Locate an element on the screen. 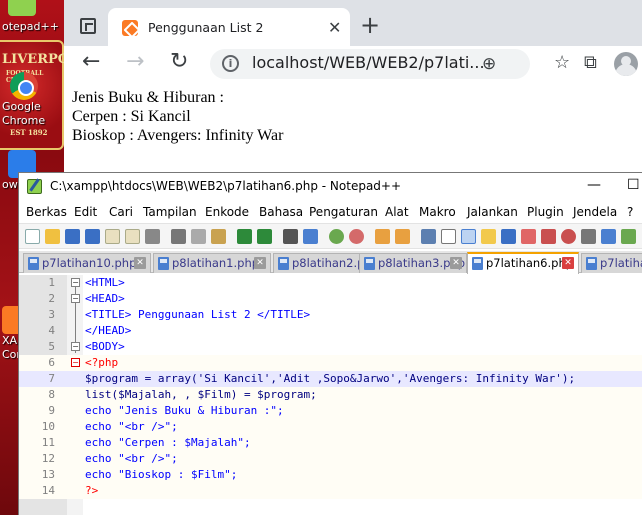 The height and width of the screenshot is (515, 642). stop-macro-icon is located at coordinates (588, 236).